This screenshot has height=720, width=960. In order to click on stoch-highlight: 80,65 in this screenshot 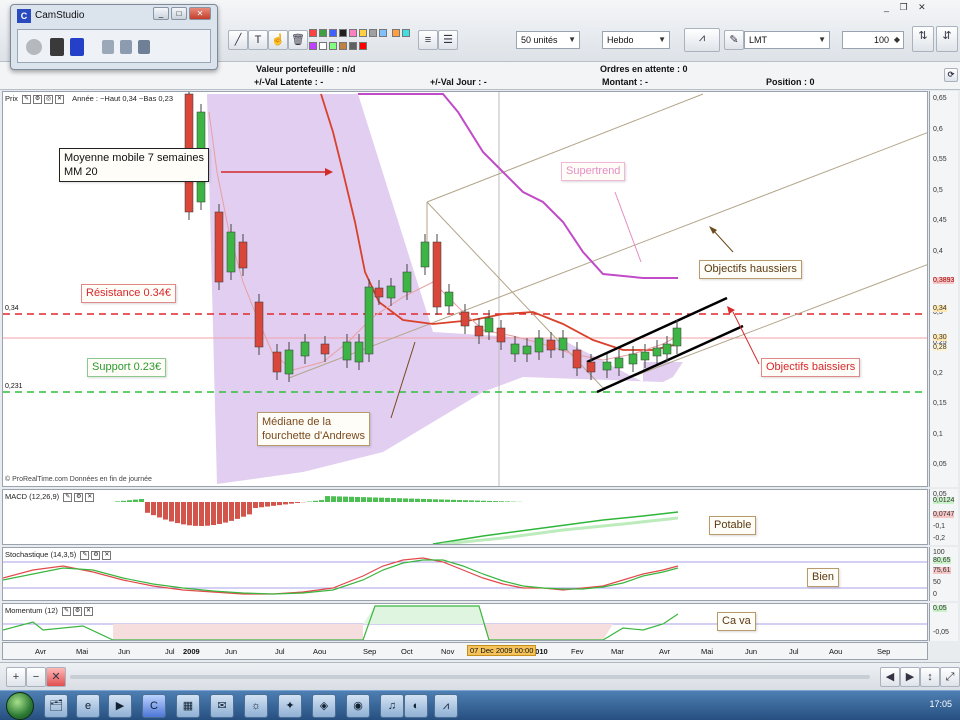, I will do `click(942, 560)`.